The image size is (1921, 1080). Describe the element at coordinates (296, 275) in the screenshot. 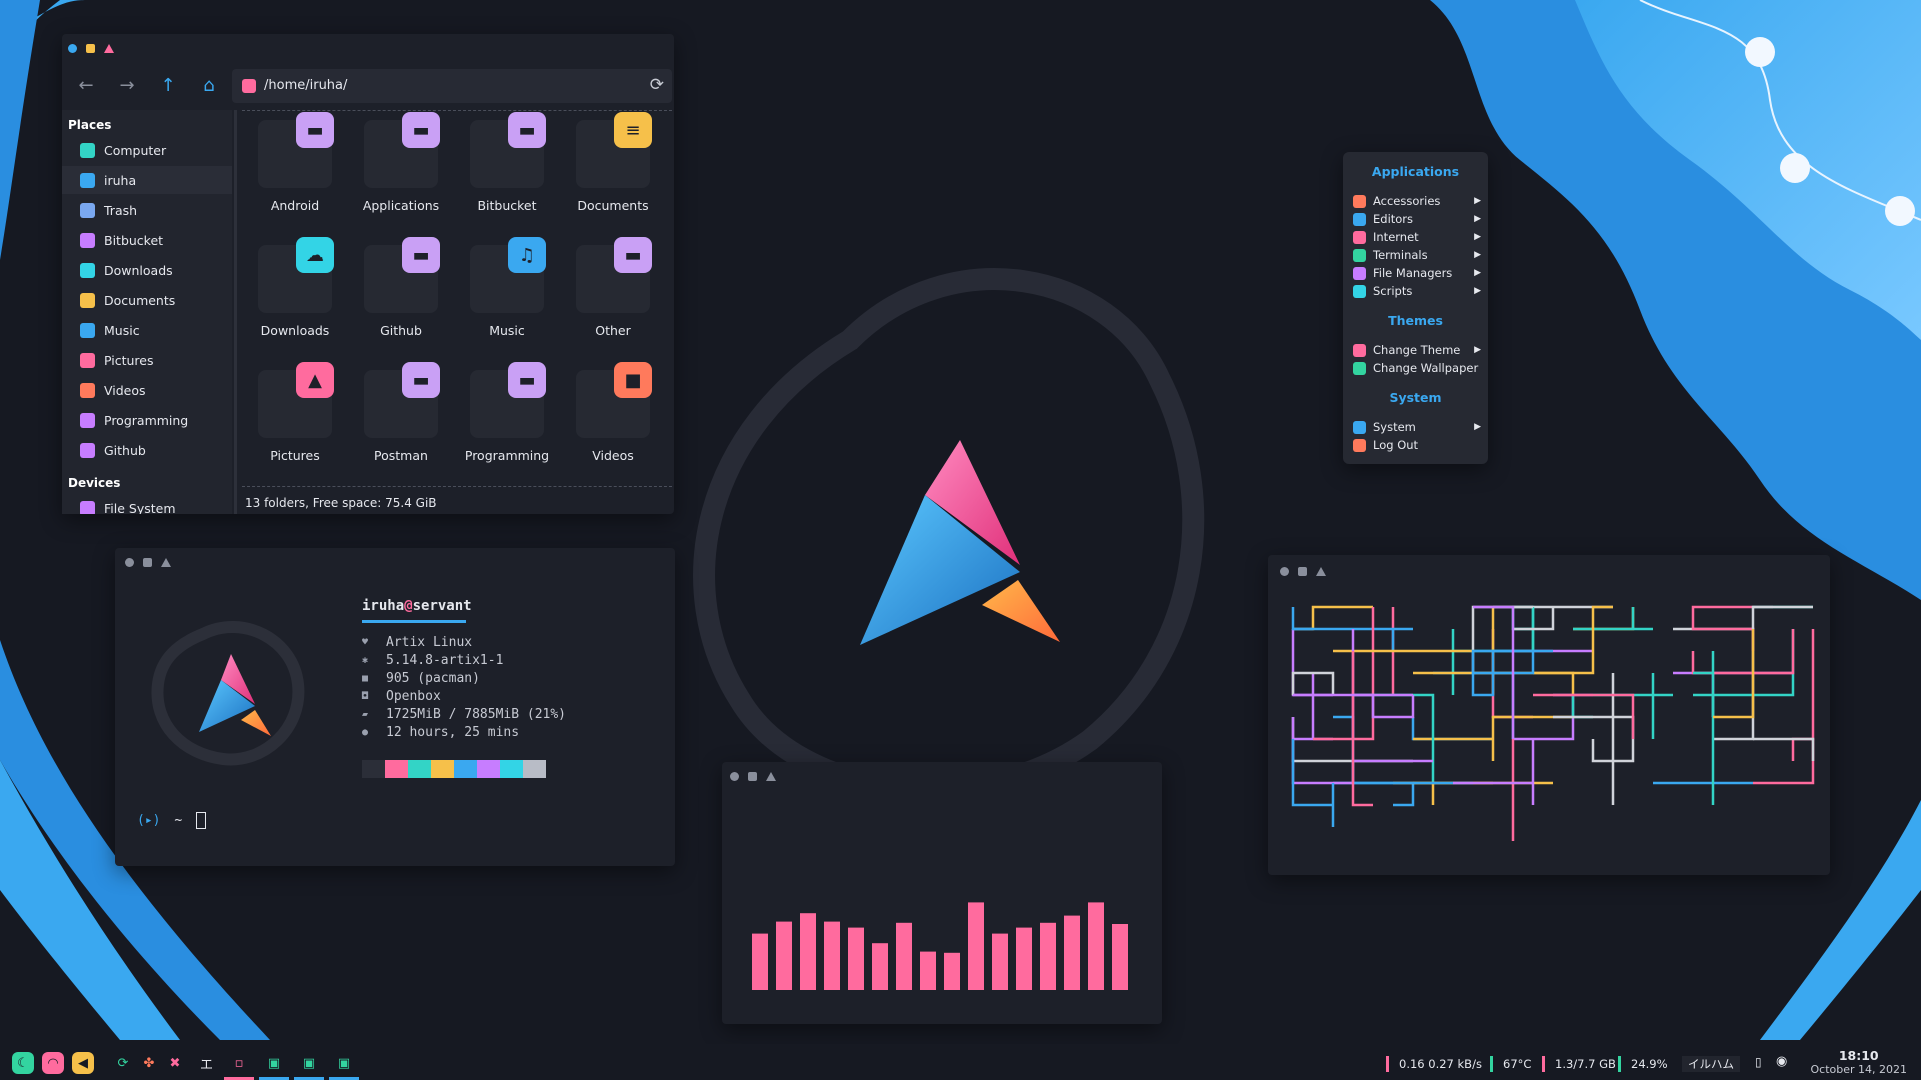

I see `folder-icon: ☁` at that location.